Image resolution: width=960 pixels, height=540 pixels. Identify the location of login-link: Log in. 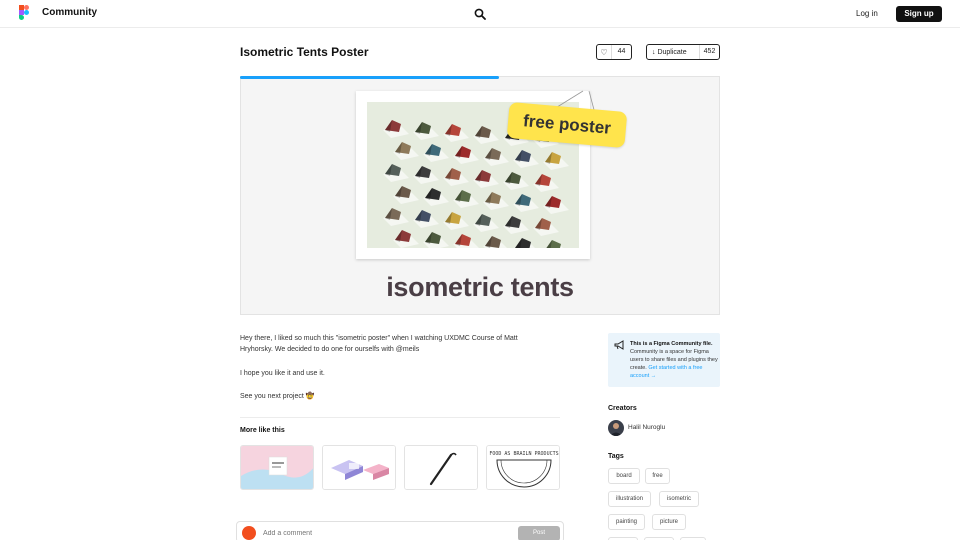
(867, 13).